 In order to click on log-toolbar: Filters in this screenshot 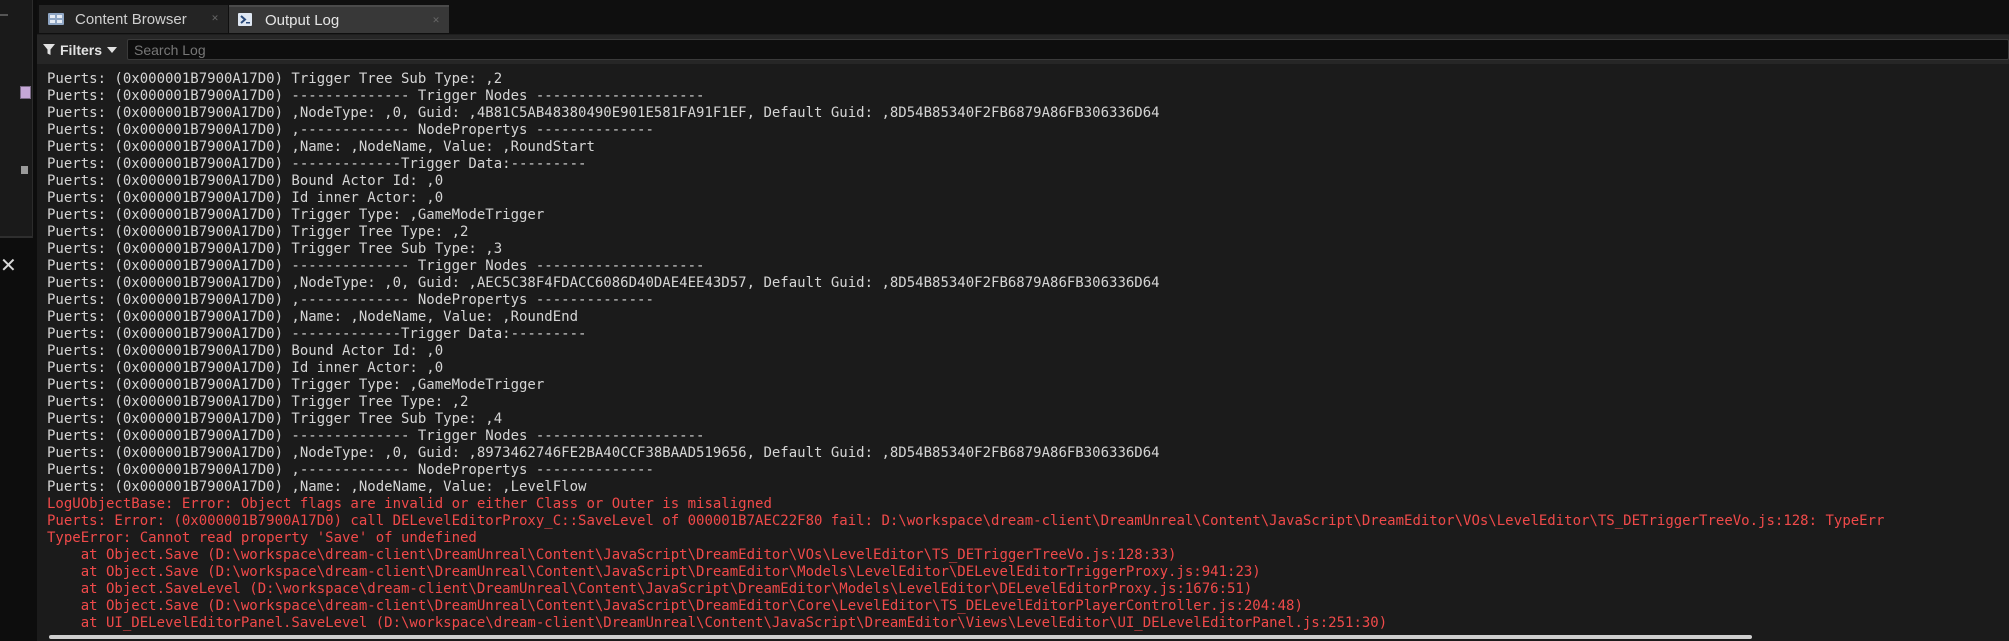, I will do `click(1023, 49)`.